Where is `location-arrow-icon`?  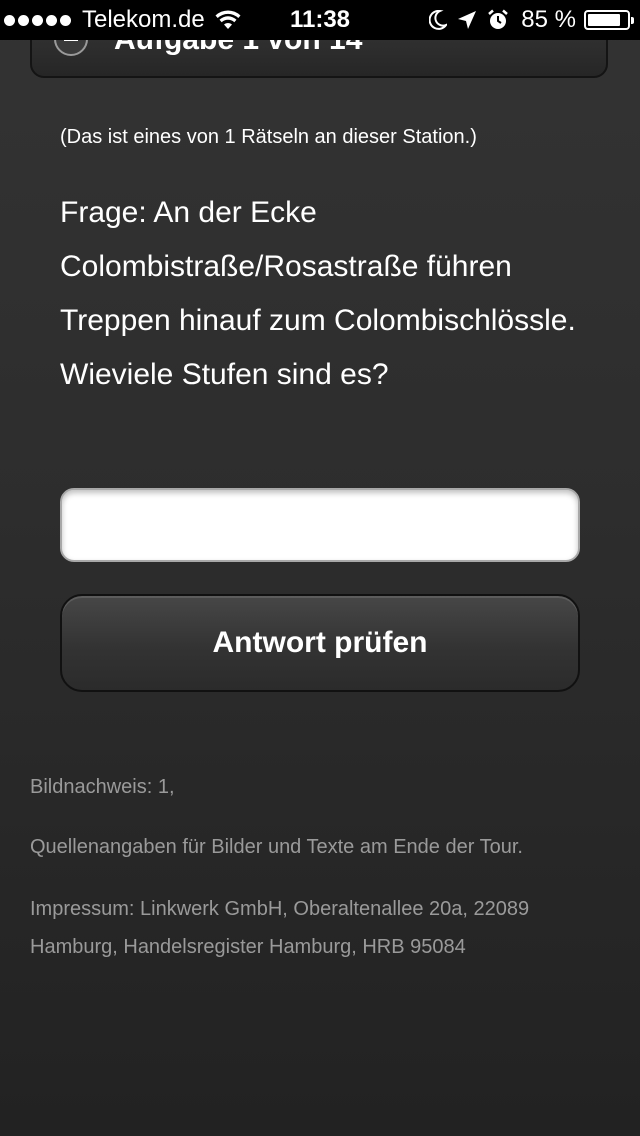
location-arrow-icon is located at coordinates (467, 20).